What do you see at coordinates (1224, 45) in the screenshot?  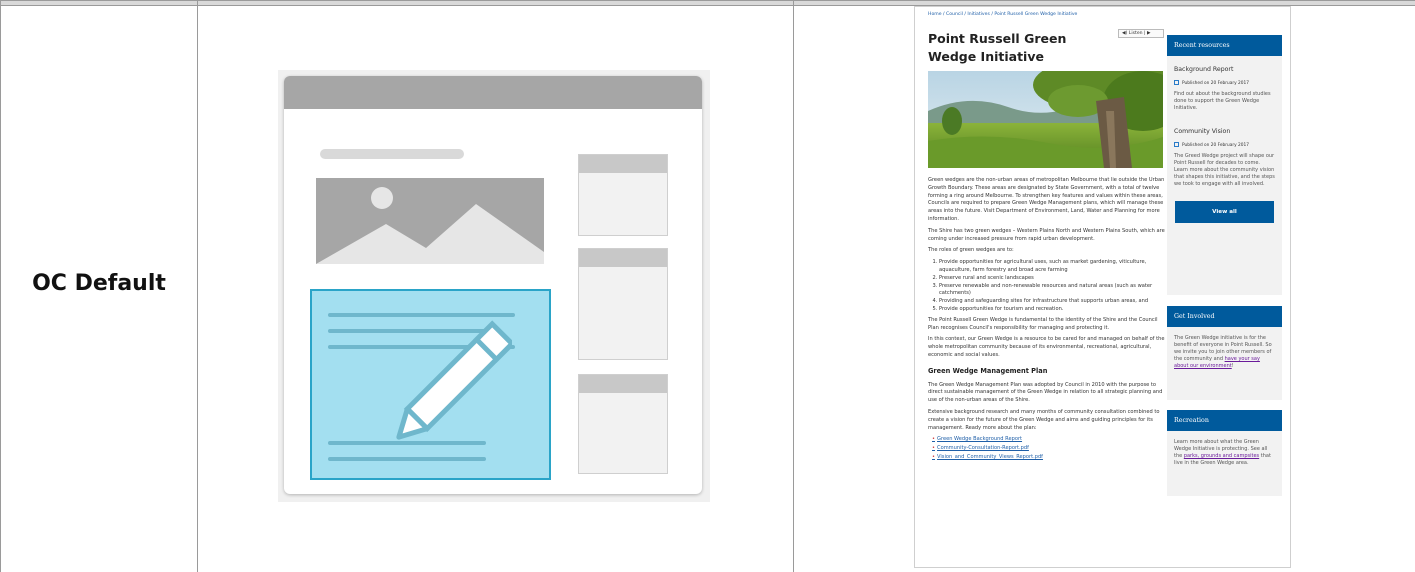 I see `panel-heading: Recent resources` at bounding box center [1224, 45].